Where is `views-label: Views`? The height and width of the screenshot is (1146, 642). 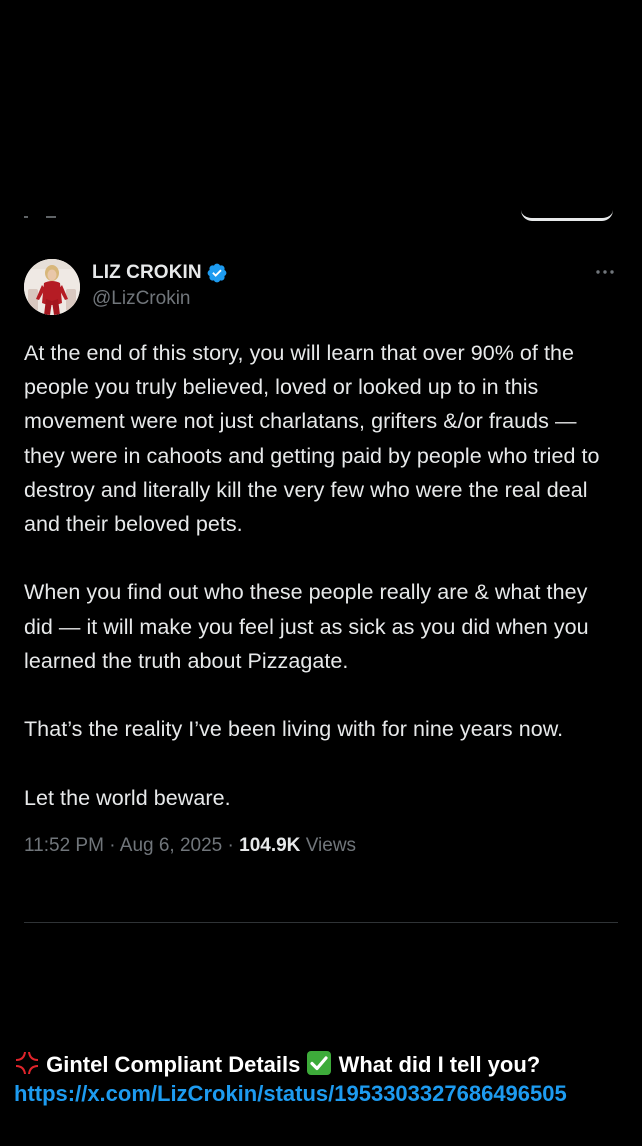 views-label: Views is located at coordinates (331, 845).